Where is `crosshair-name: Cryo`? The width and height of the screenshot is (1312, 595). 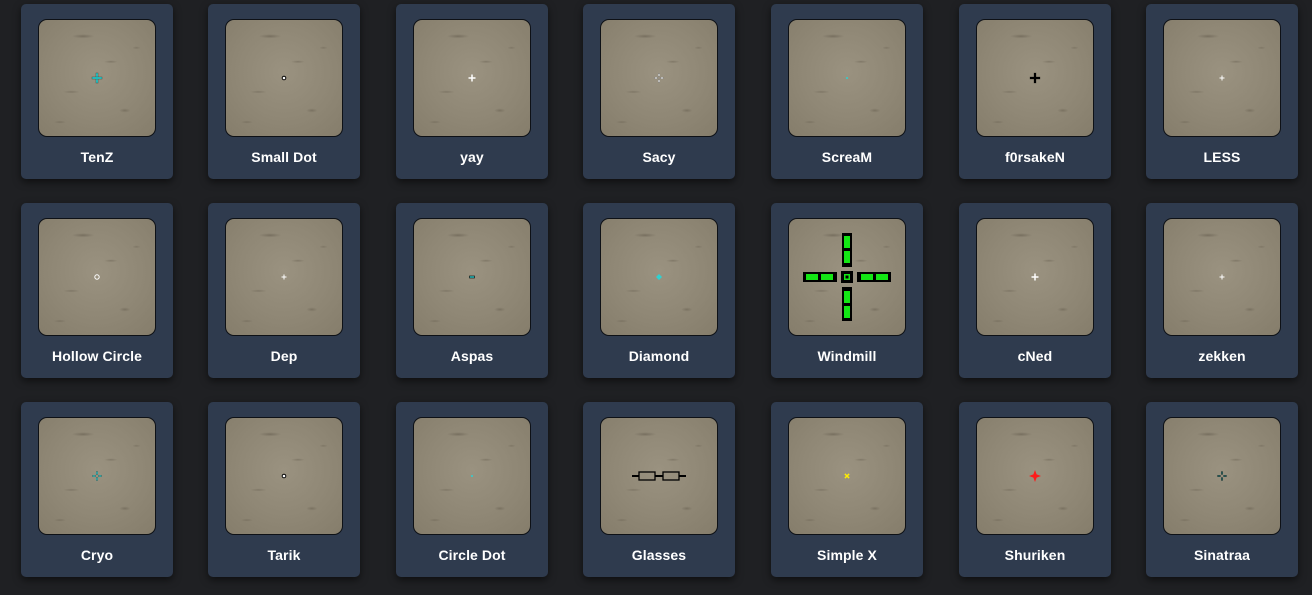 crosshair-name: Cryo is located at coordinates (97, 555).